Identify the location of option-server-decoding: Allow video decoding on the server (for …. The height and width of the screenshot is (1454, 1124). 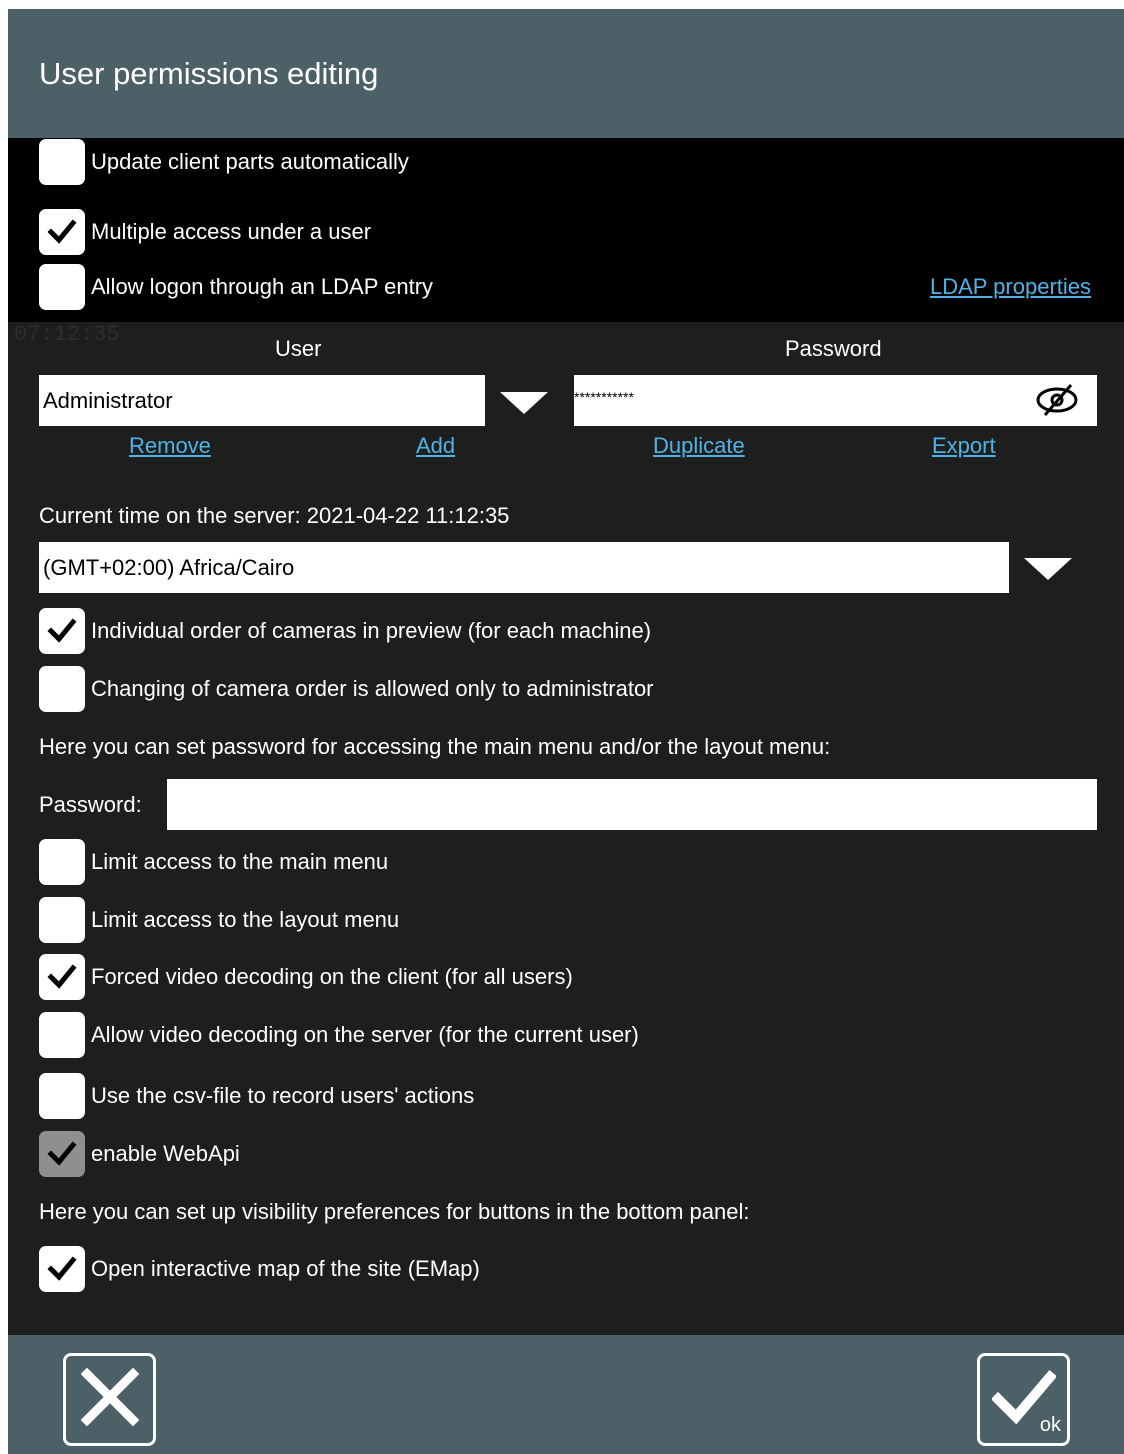
(339, 1035).